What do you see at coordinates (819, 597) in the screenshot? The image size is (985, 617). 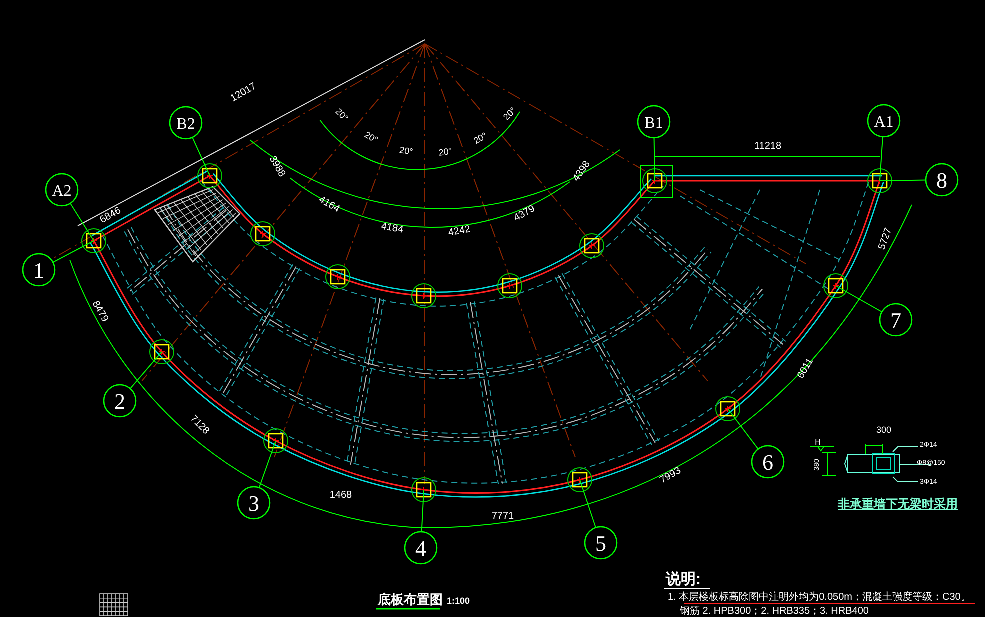 I see `note-text: 1. 本层楼板标高除图中注明外均为0.050m；混凝土强度等级：C30。` at bounding box center [819, 597].